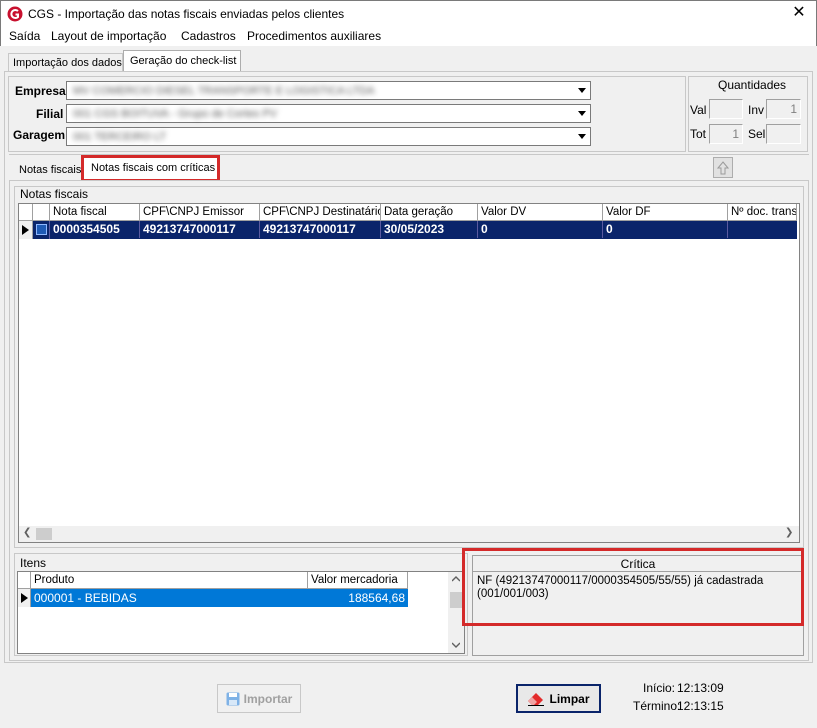 This screenshot has width=817, height=728. I want to click on col-valor-dv: Valor DV, so click(540, 212).